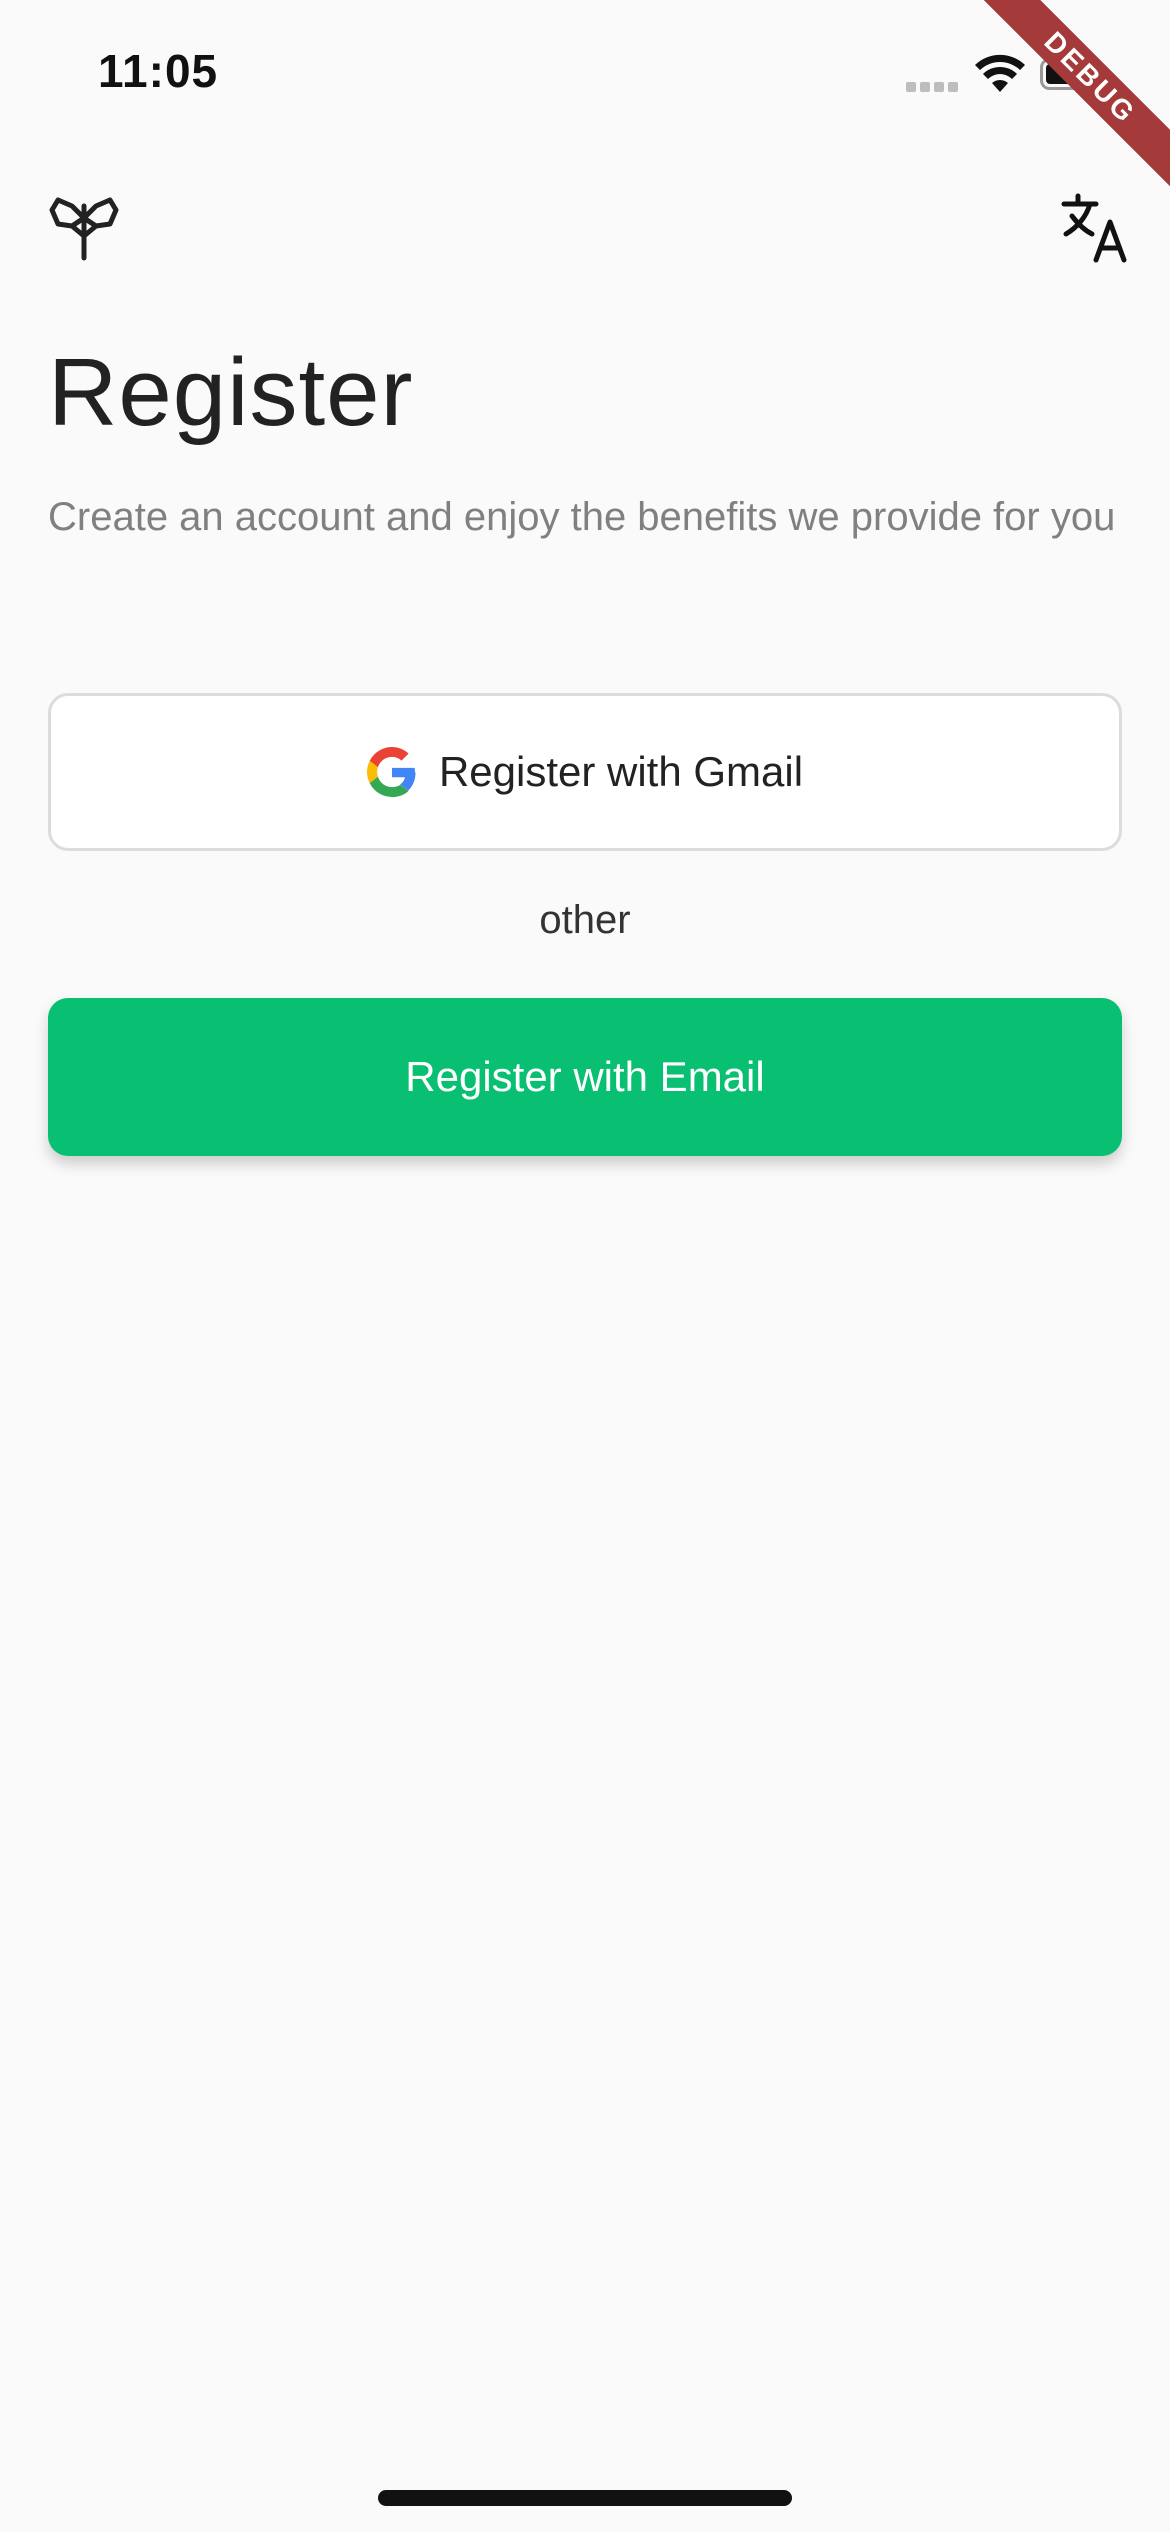 The height and width of the screenshot is (2532, 1170). Describe the element at coordinates (585, 70) in the screenshot. I see `status-bar: 11:05` at that location.